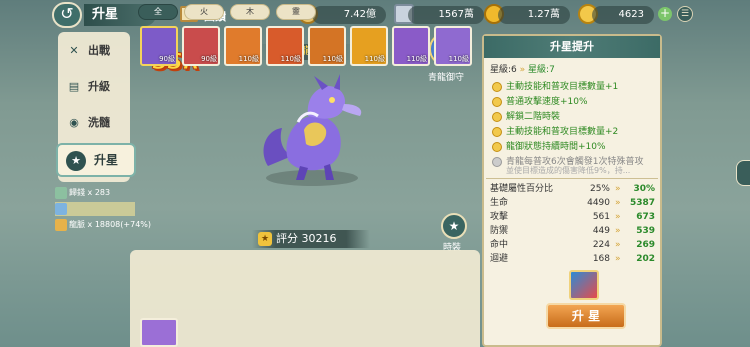  Describe the element at coordinates (74, 50) in the screenshot. I see `swords-icon: ✕` at that location.